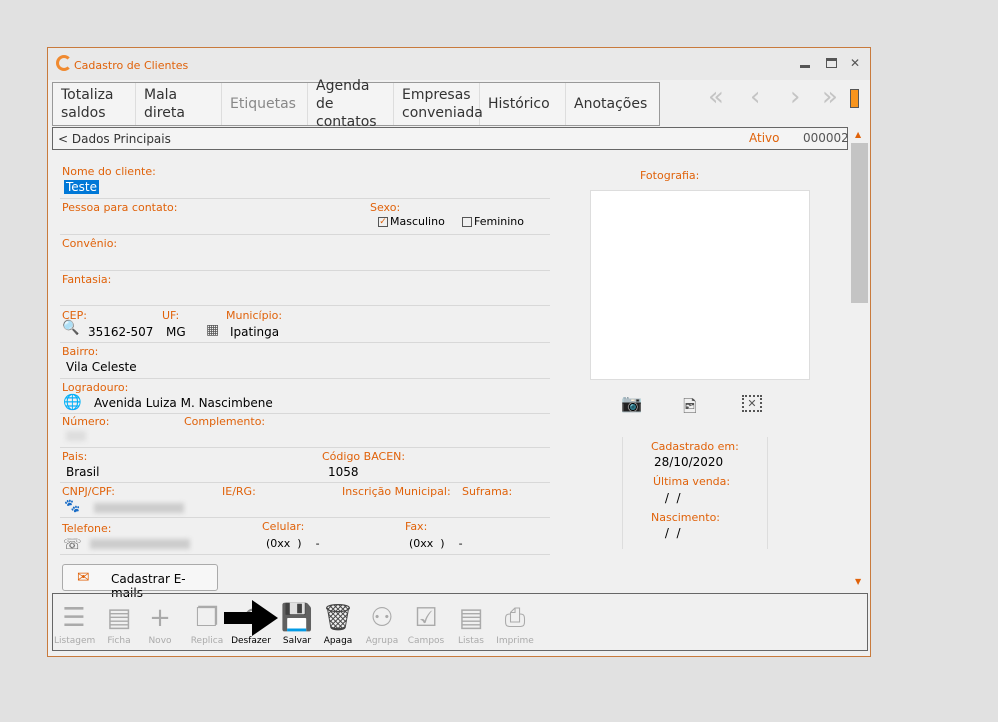 The height and width of the screenshot is (722, 998). Describe the element at coordinates (752, 403) in the screenshot. I see `remove-photo-icon: ✕` at that location.